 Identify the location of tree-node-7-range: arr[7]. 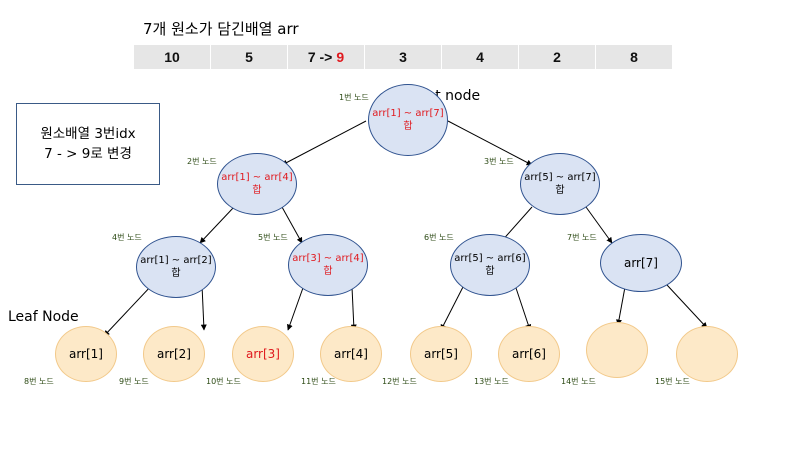
(640, 262).